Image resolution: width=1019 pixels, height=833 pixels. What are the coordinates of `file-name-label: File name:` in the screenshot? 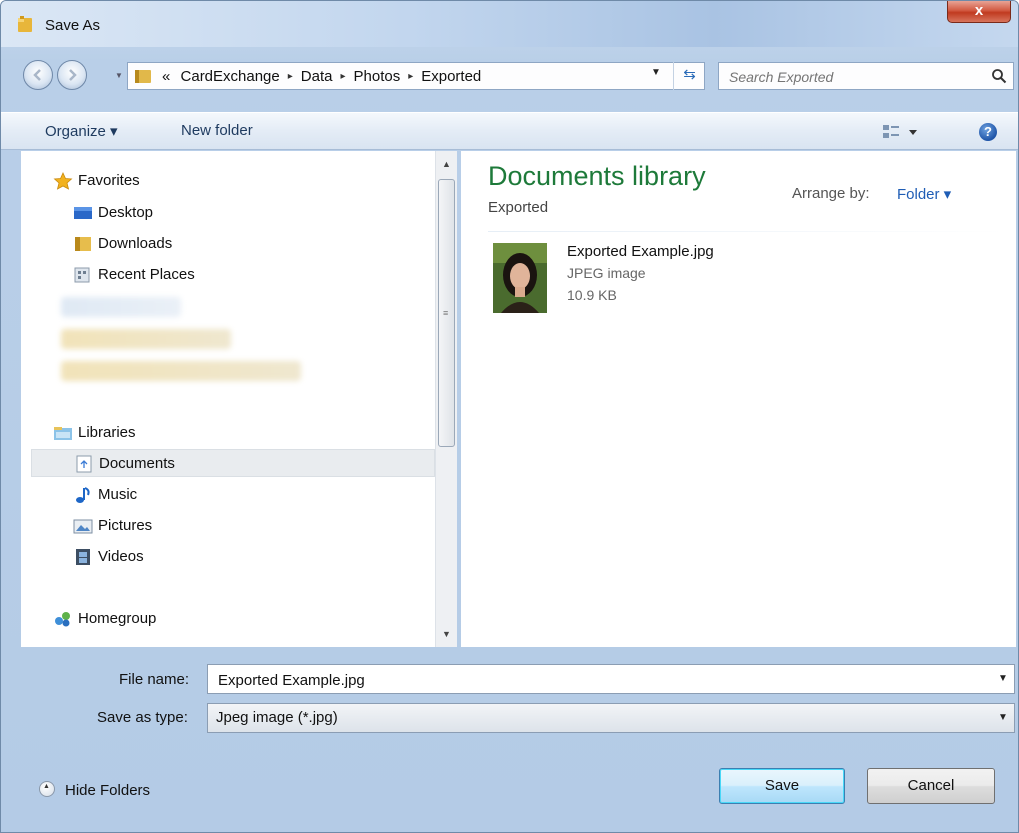 It's located at (154, 679).